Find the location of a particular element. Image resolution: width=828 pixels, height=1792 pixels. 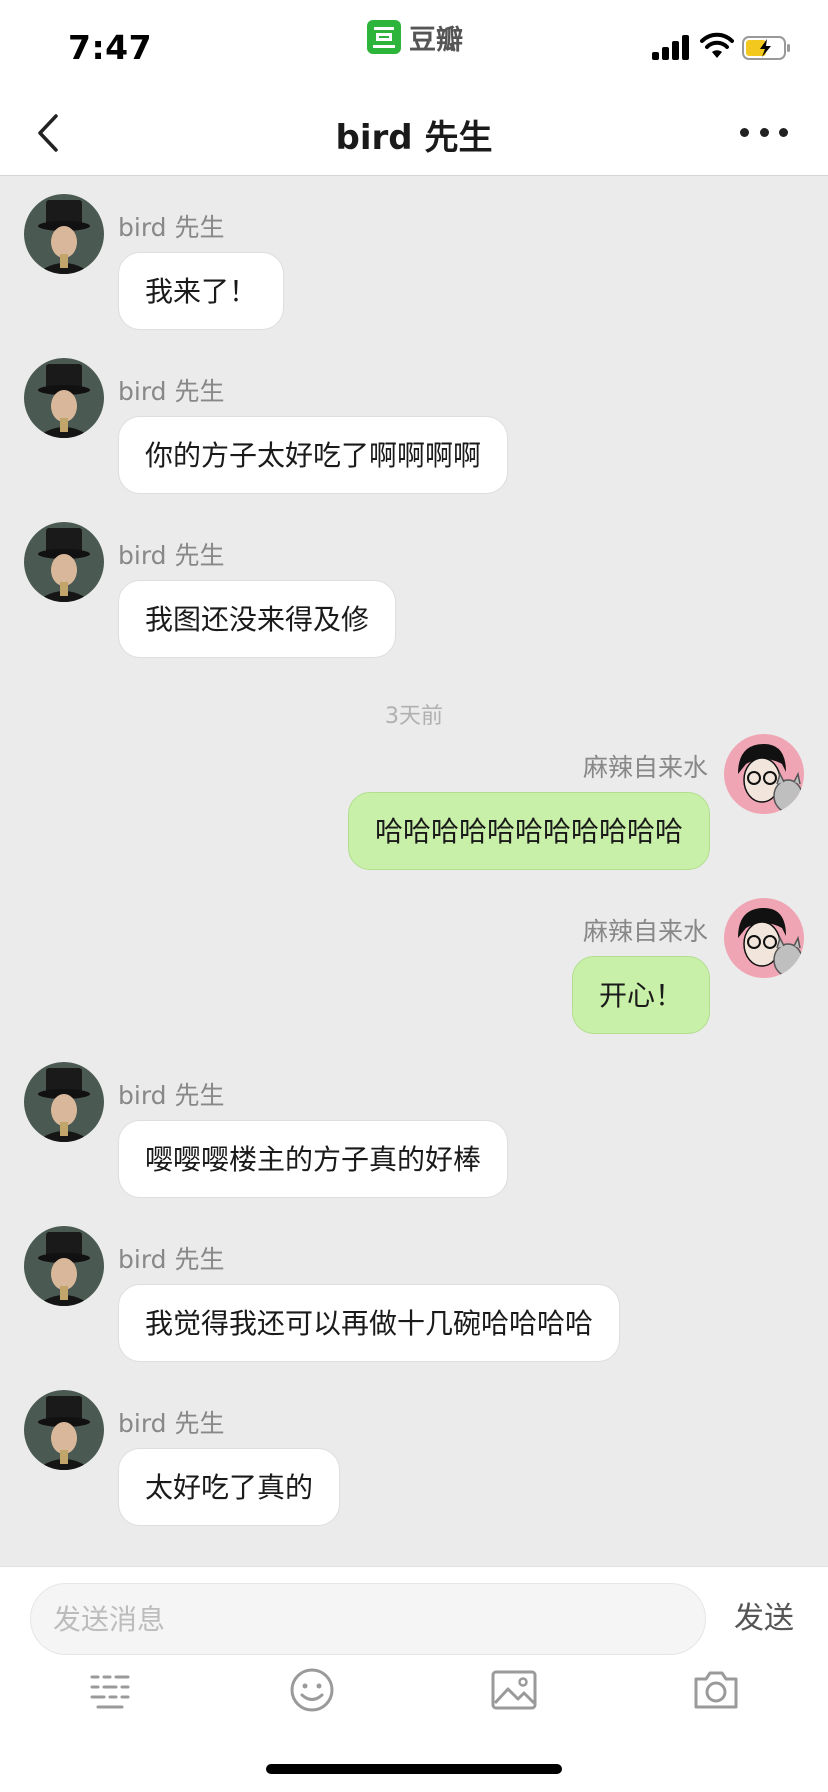

message-input-bar: 发送 is located at coordinates (414, 1679).